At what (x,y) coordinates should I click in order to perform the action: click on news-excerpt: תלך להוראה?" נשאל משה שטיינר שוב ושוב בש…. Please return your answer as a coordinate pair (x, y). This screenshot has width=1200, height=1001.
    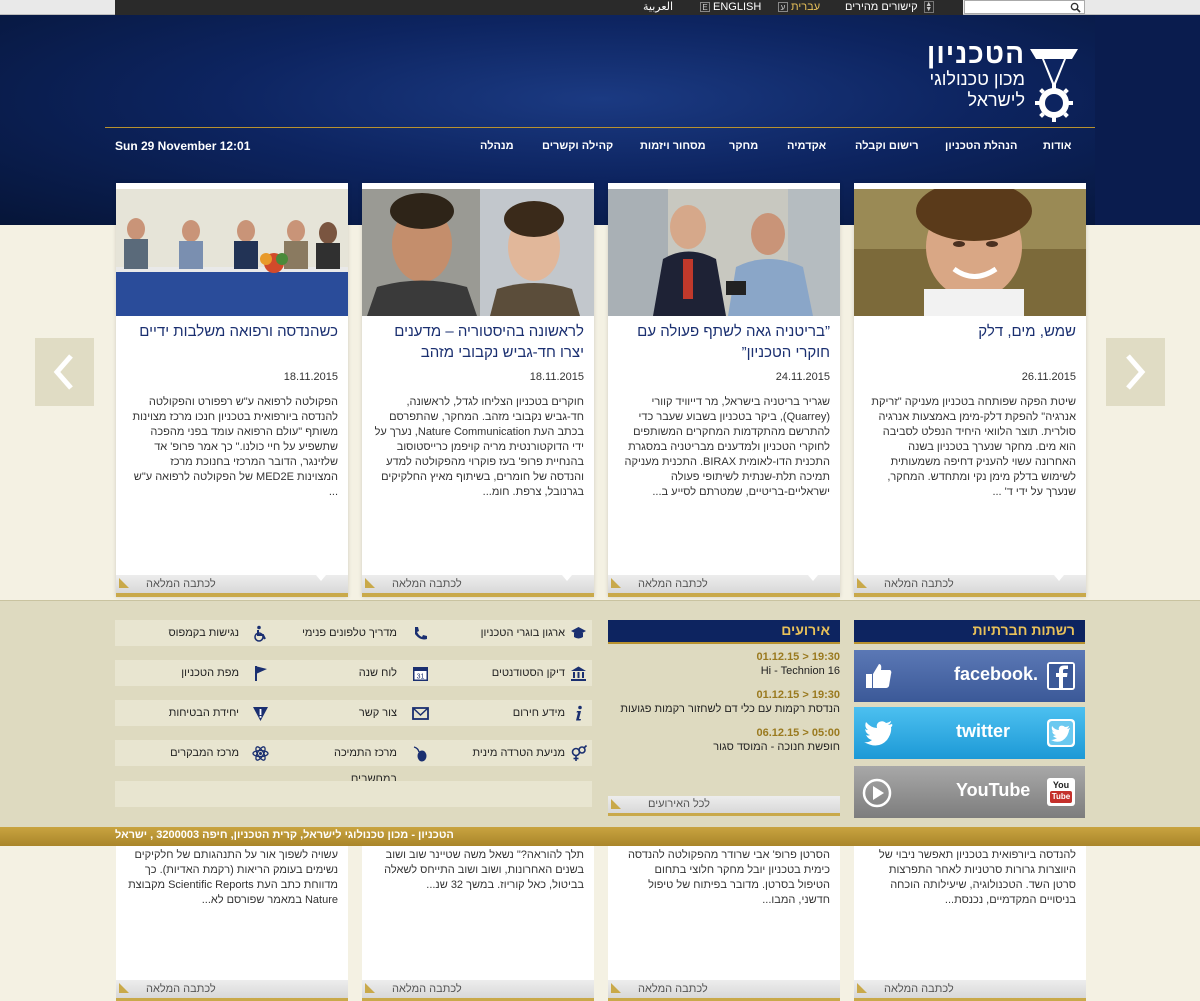
    Looking at the image, I should click on (484, 870).